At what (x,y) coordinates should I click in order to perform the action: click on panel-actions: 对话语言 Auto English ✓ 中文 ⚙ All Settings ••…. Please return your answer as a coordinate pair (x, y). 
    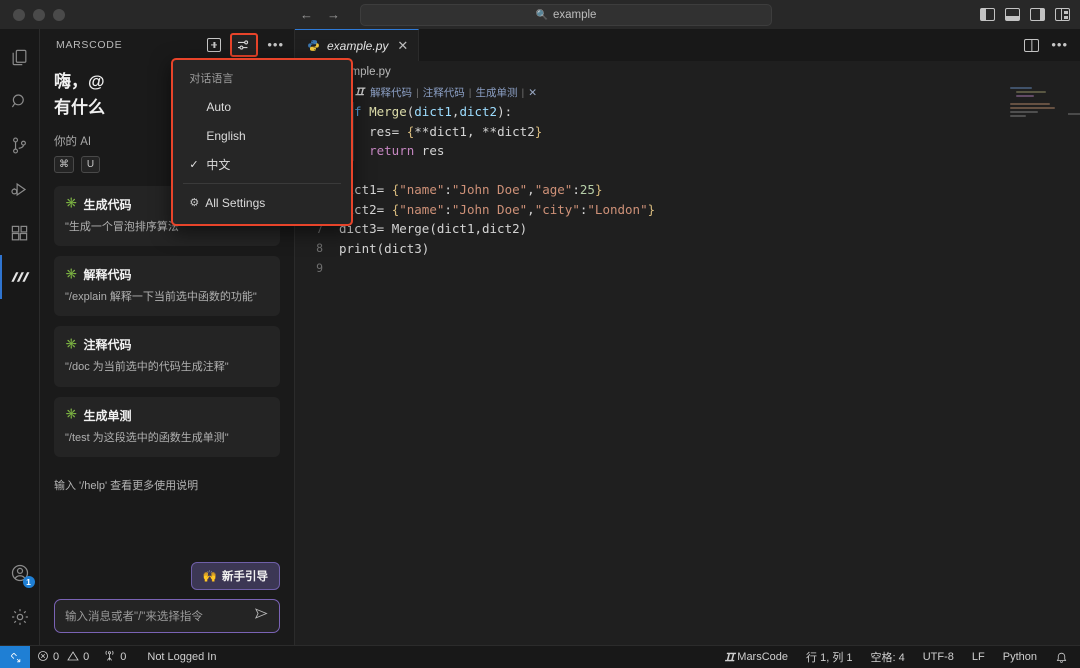
    Looking at the image, I should click on (262, 129).